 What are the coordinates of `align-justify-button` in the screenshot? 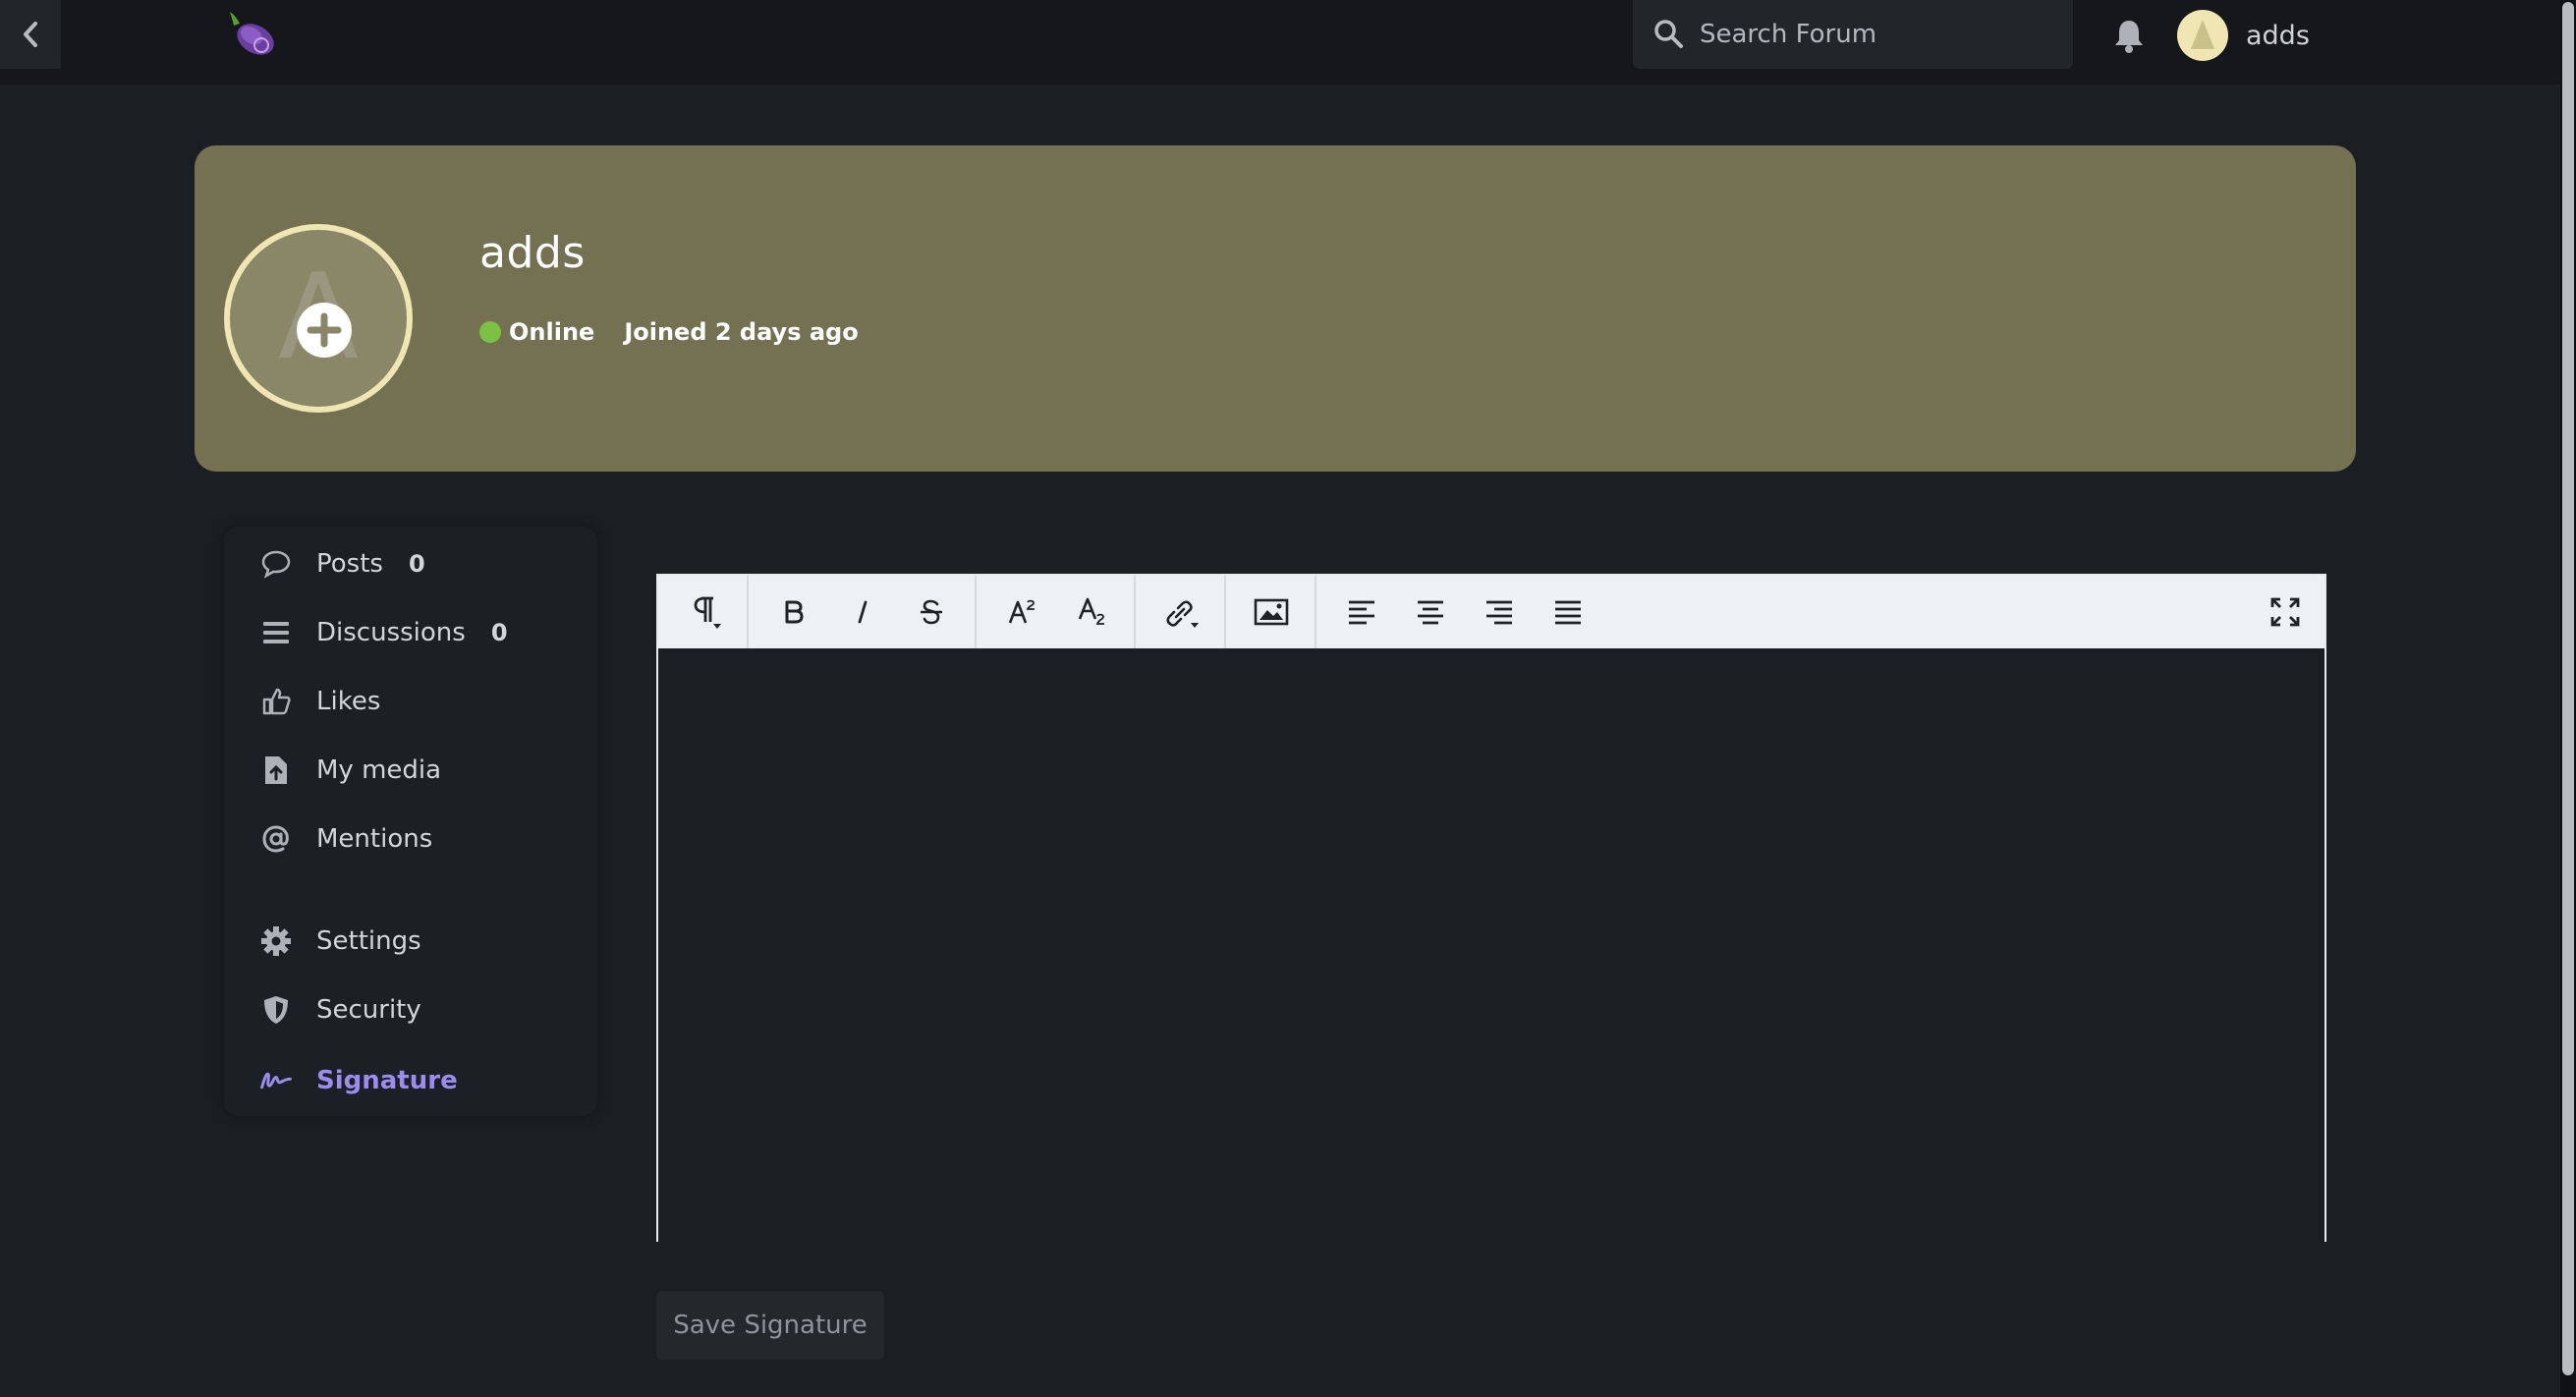 It's located at (1568, 612).